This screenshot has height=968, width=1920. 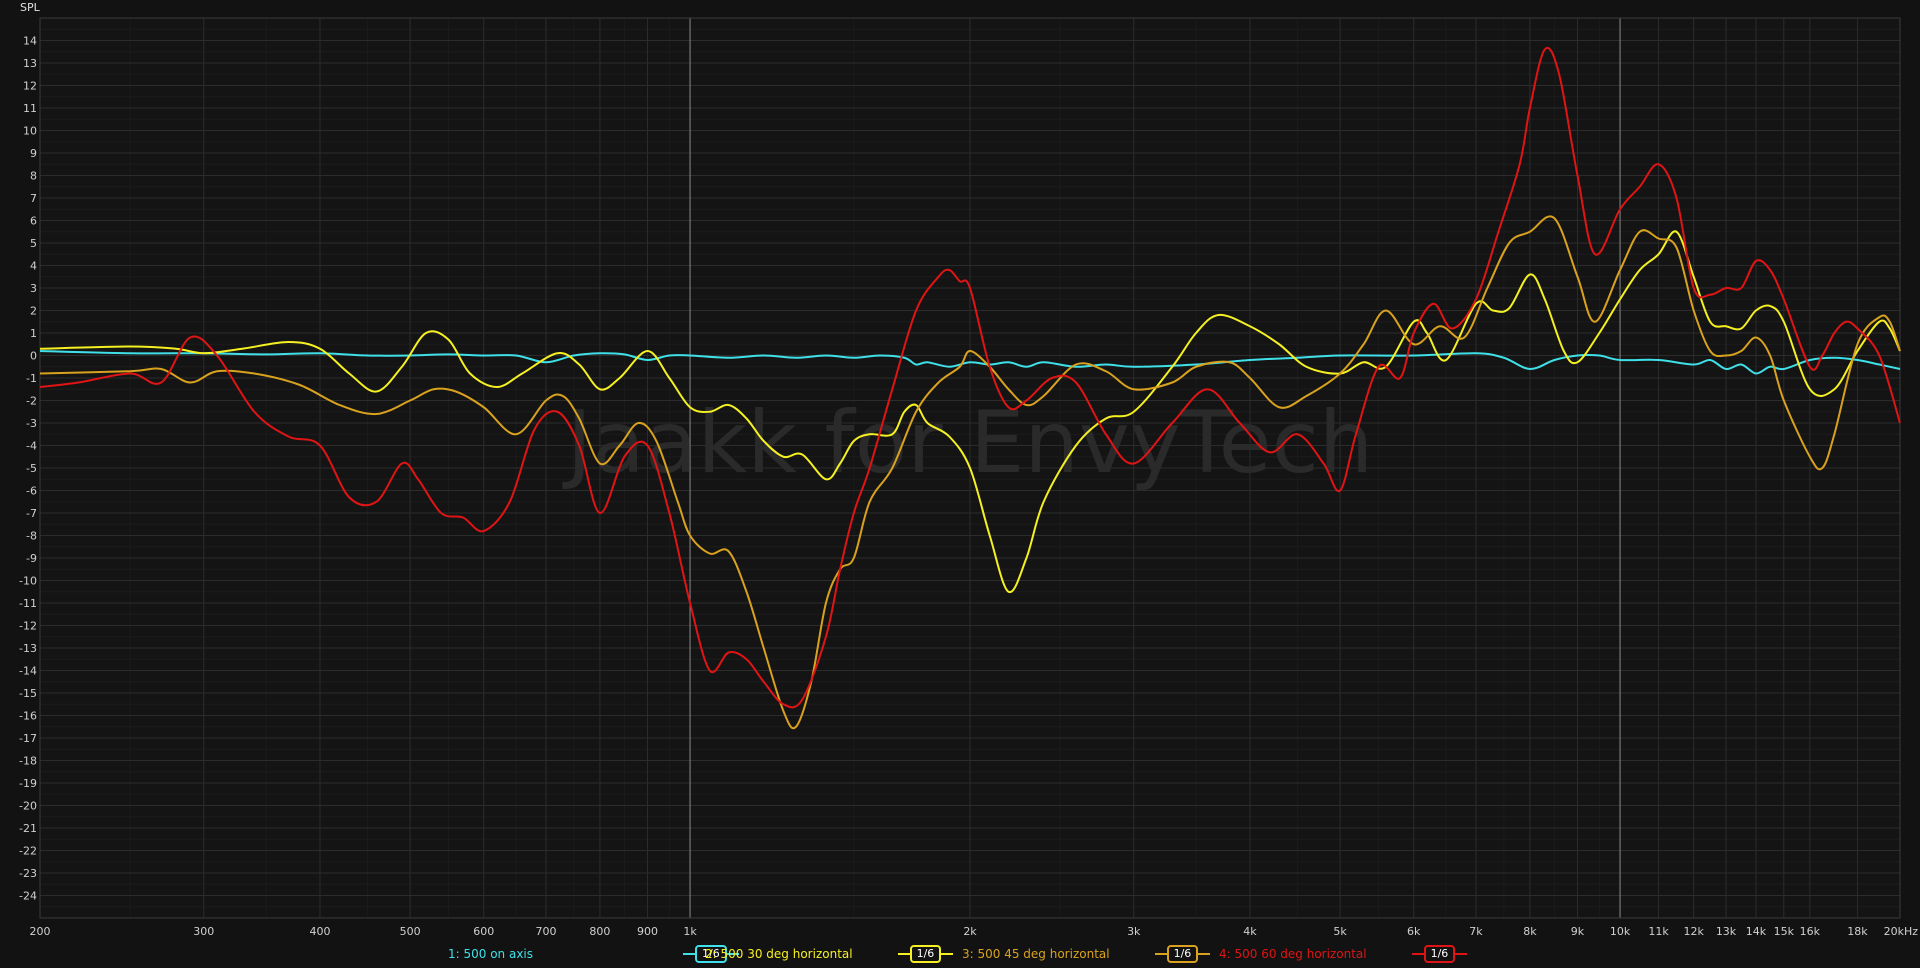 I want to click on x-tick-label: 600, so click(x=483, y=931).